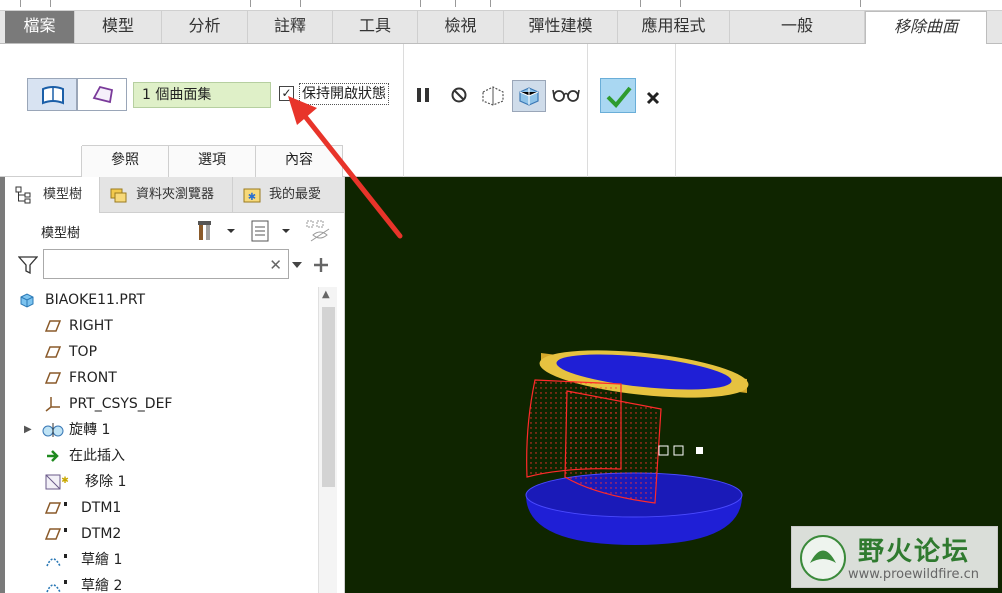 Image resolution: width=1002 pixels, height=593 pixels. What do you see at coordinates (913, 574) in the screenshot?
I see `watermark-url: www.proewildfire.cn` at bounding box center [913, 574].